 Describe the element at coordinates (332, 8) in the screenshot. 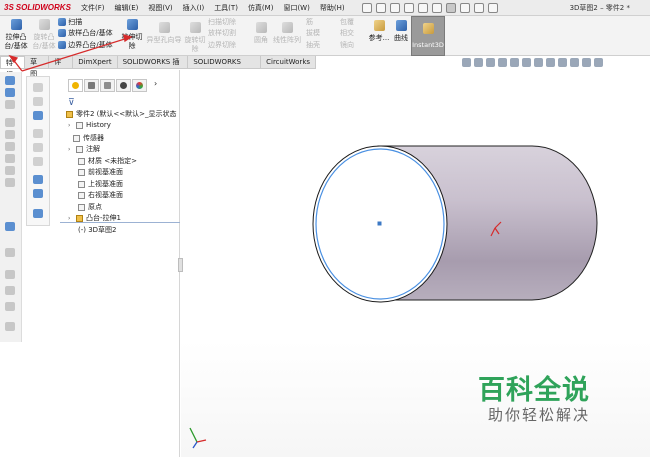

I see `menu-help: 帮助(H)` at that location.